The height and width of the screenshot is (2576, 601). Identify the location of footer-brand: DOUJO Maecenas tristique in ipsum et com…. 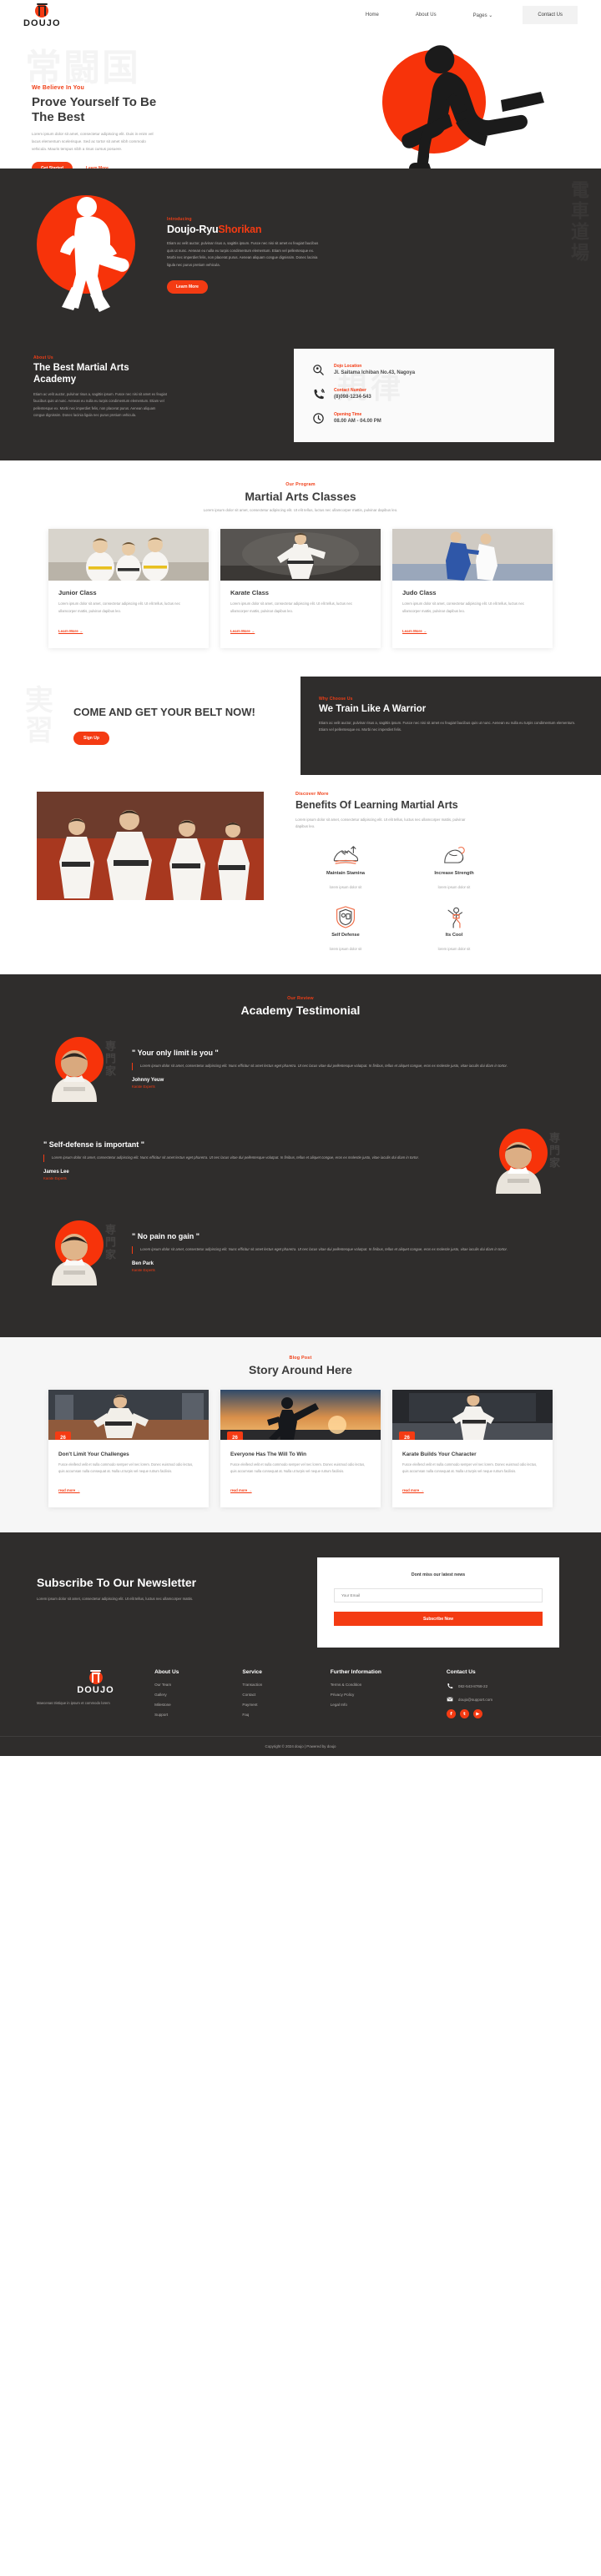
(96, 1696).